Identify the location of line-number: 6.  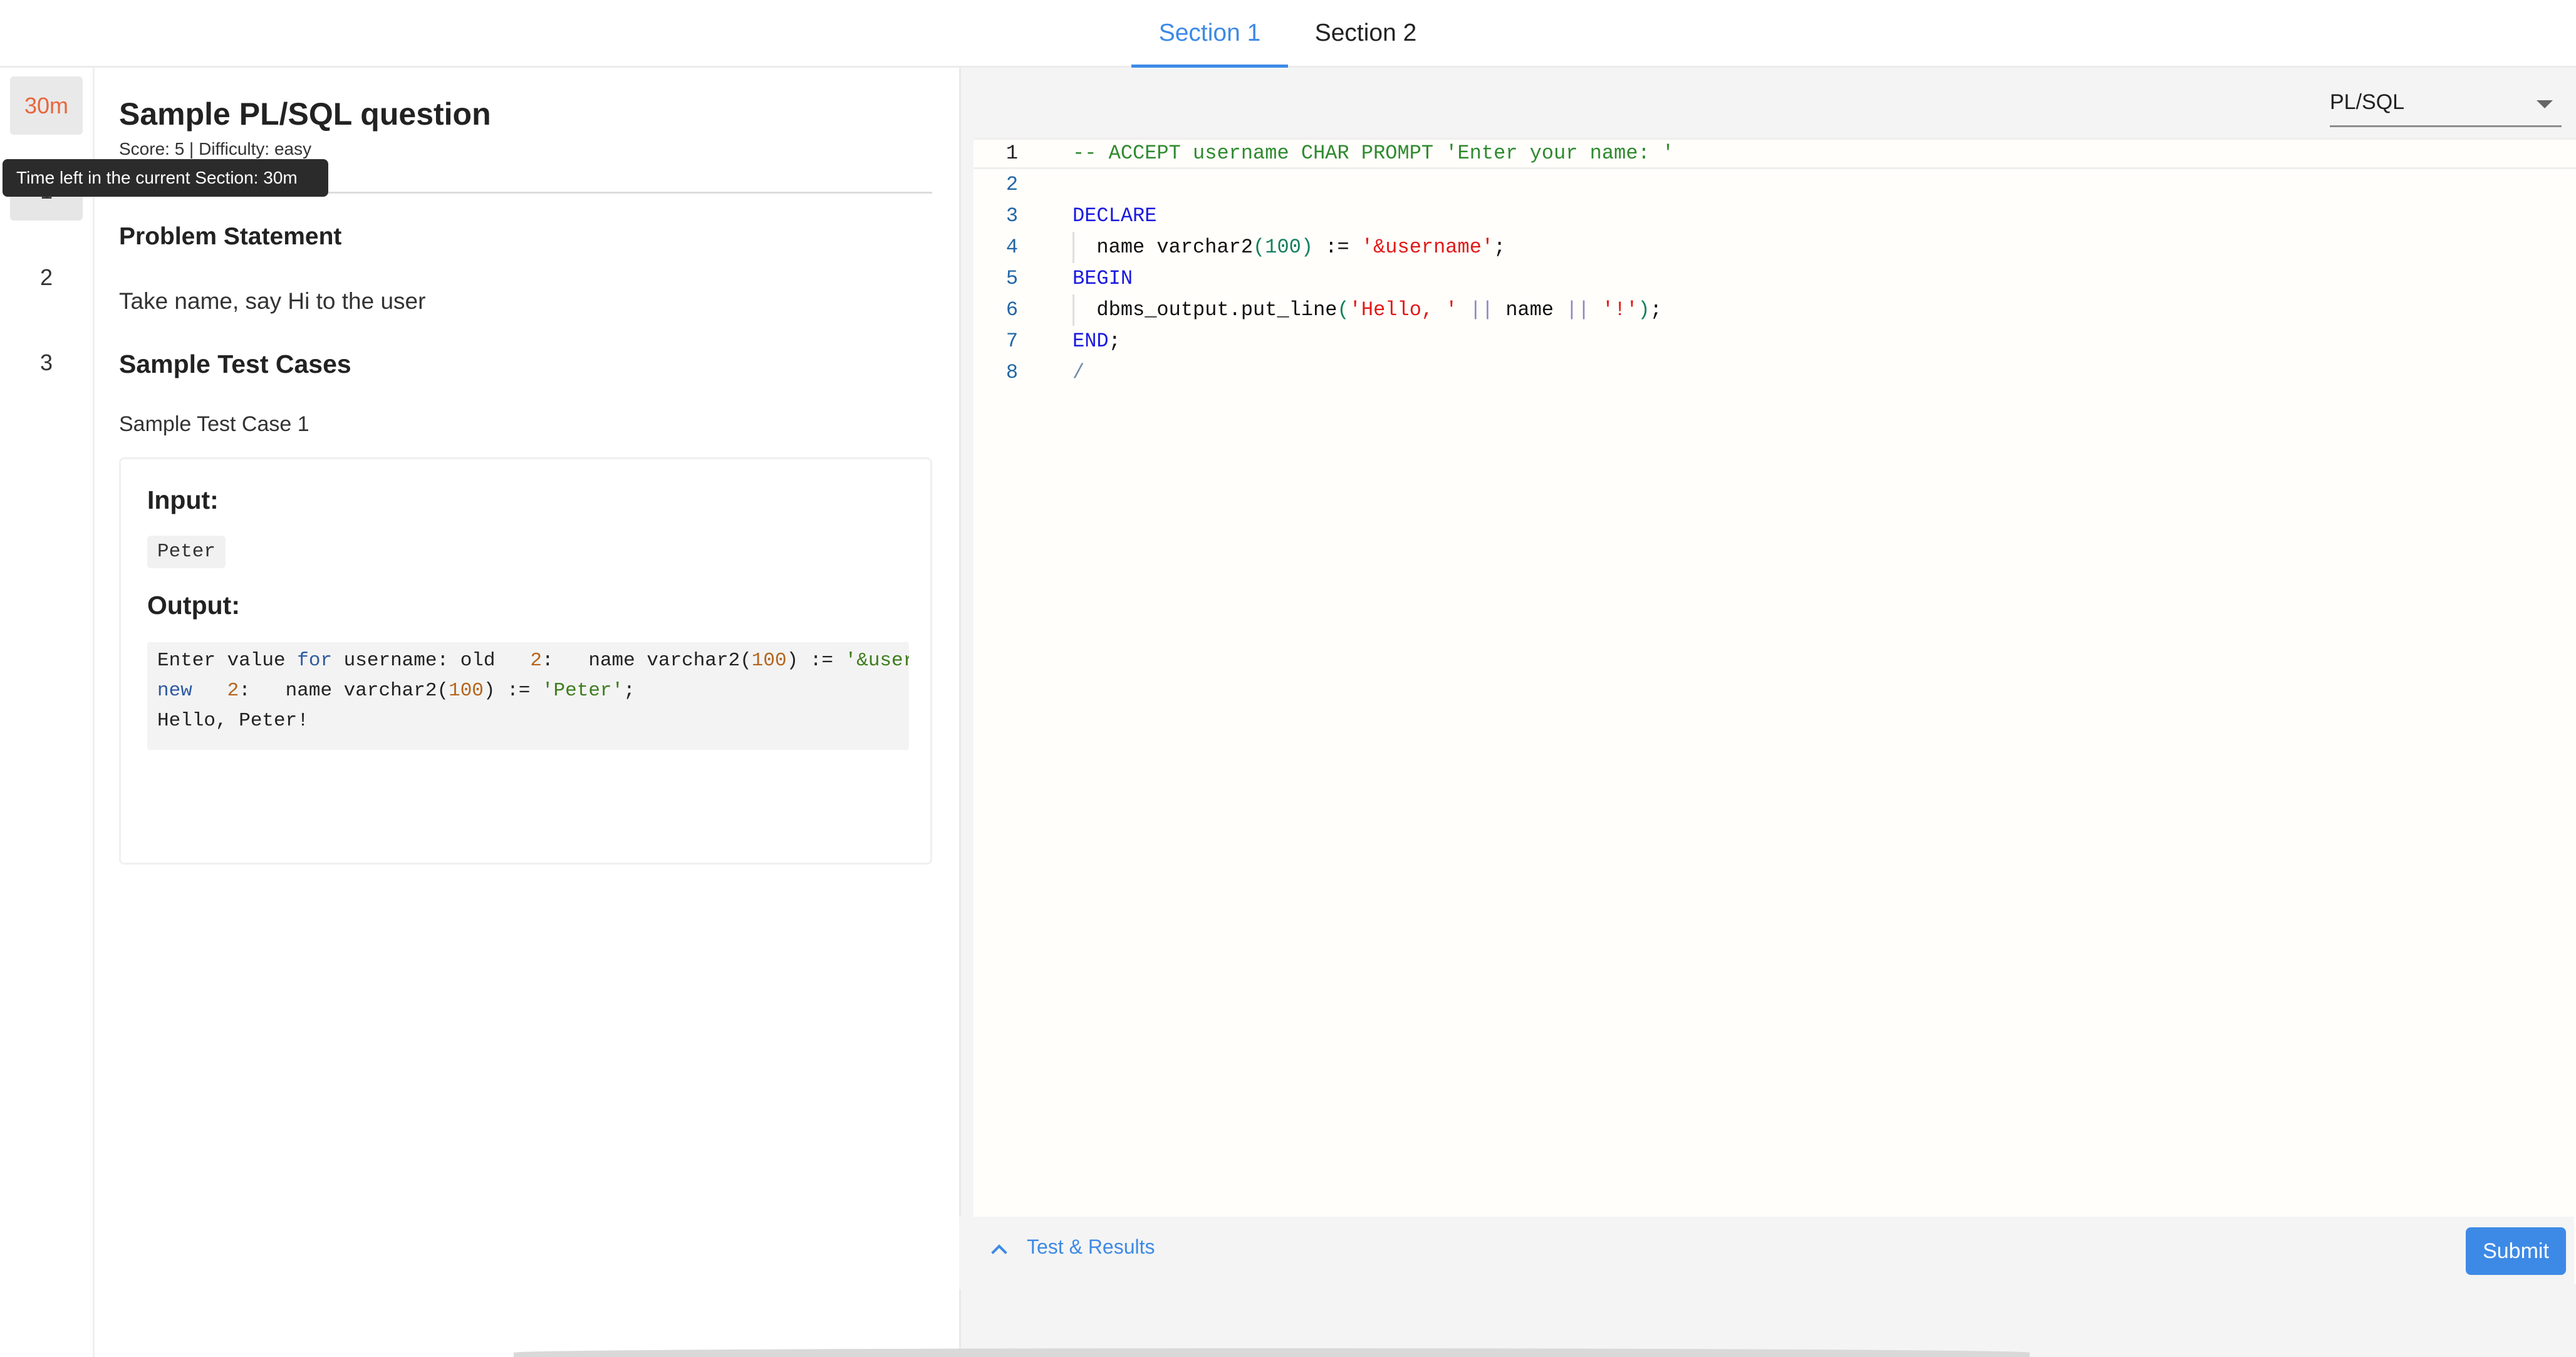
(1012, 309).